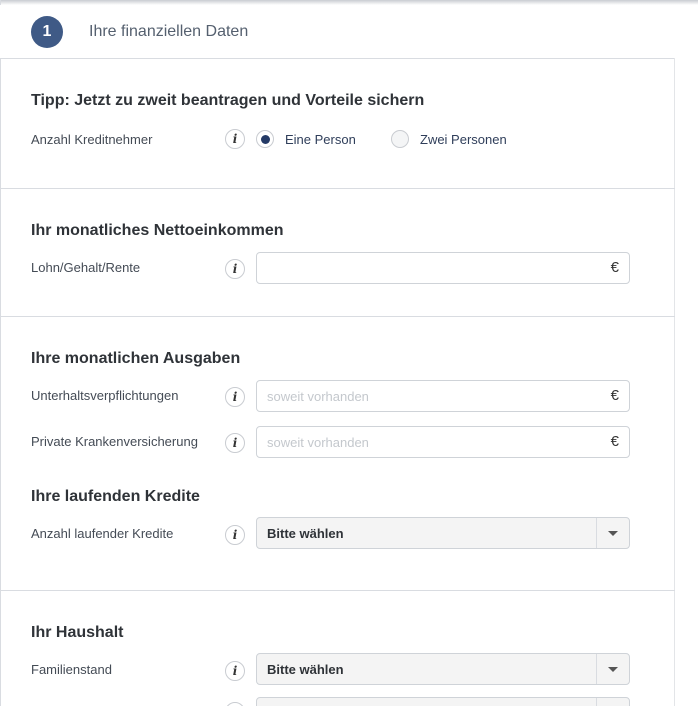 The width and height of the screenshot is (698, 706). Describe the element at coordinates (136, 358) in the screenshot. I see `expenses-heading: Ihre monatlichen Ausgaben` at that location.